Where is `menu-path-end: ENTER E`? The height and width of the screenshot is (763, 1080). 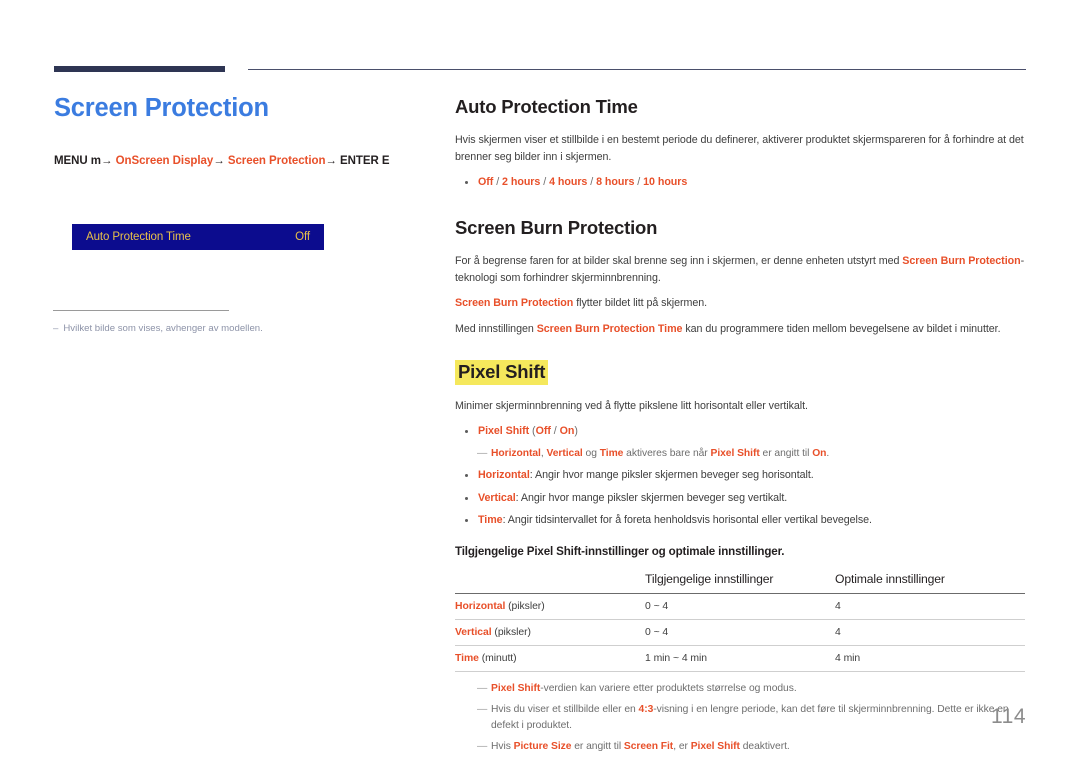
menu-path-end: ENTER E is located at coordinates (365, 161).